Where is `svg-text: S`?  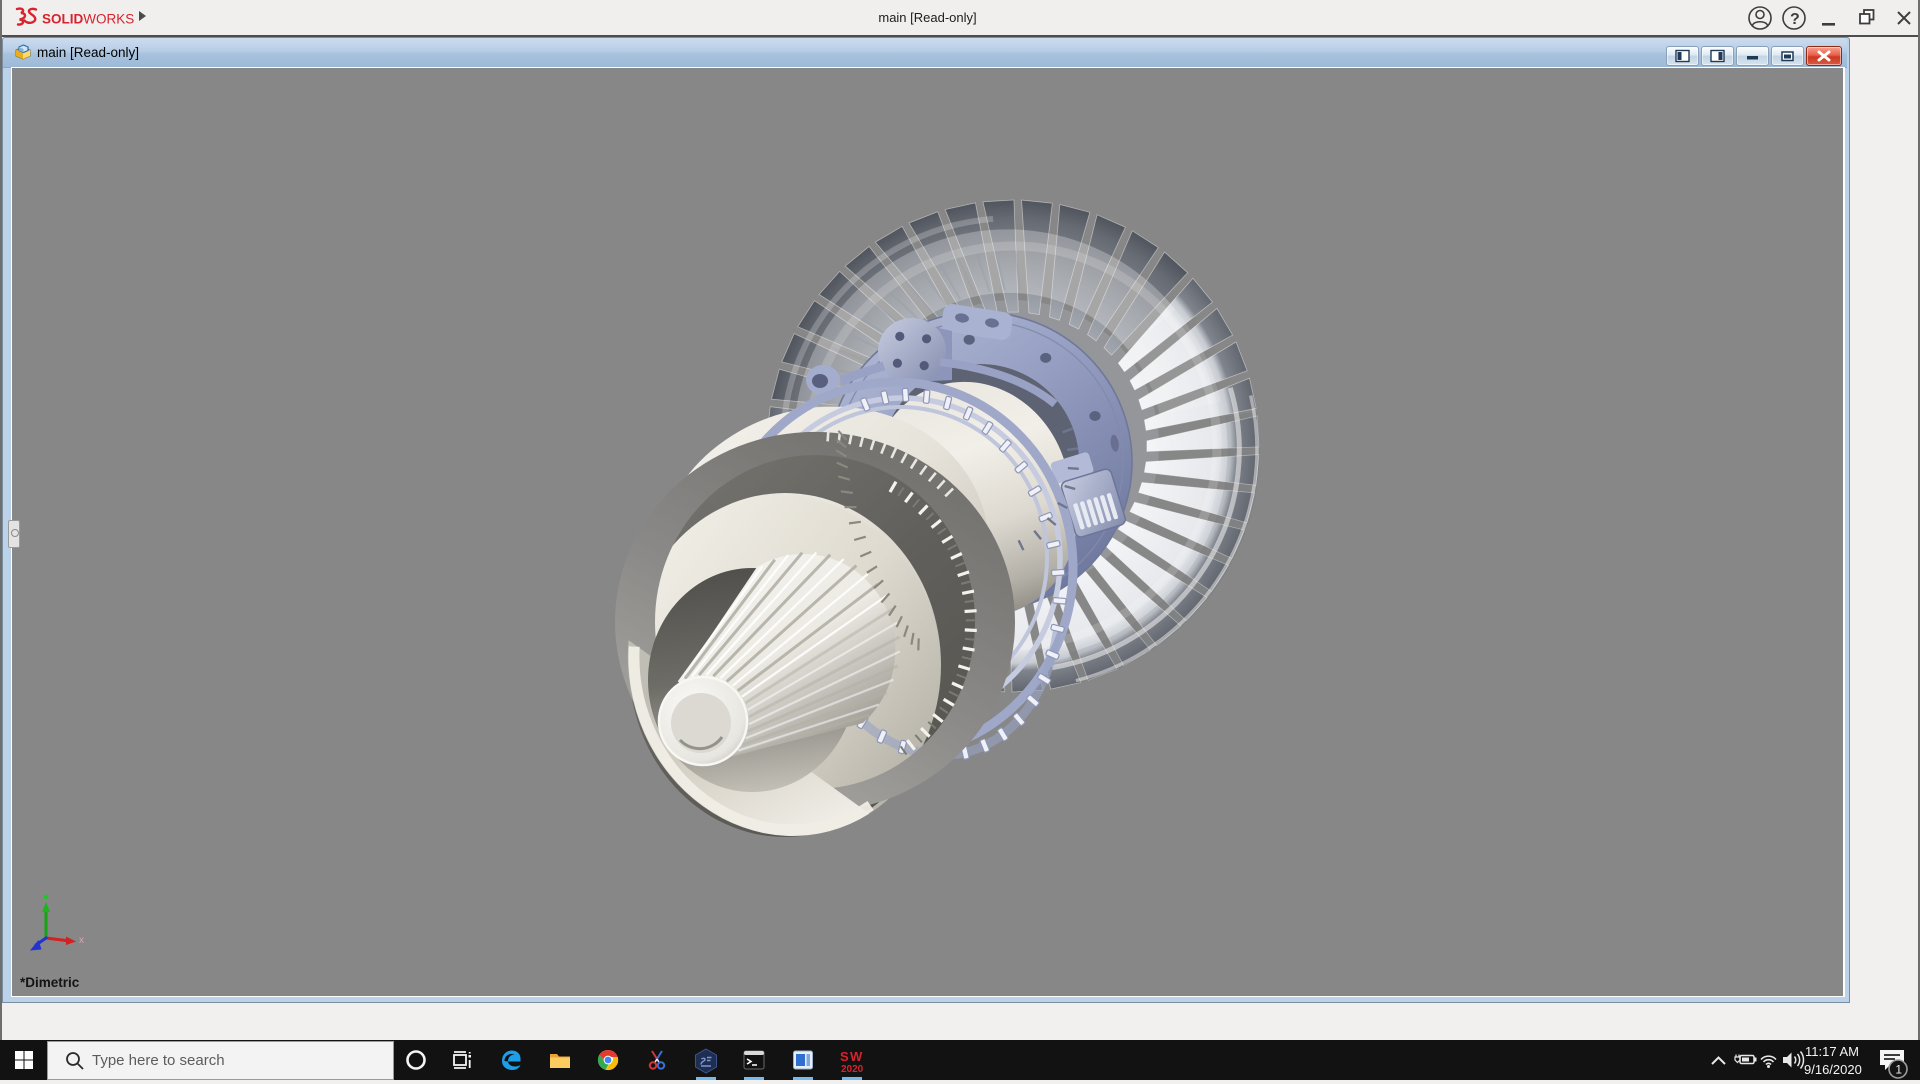
svg-text: S is located at coordinates (844, 1056).